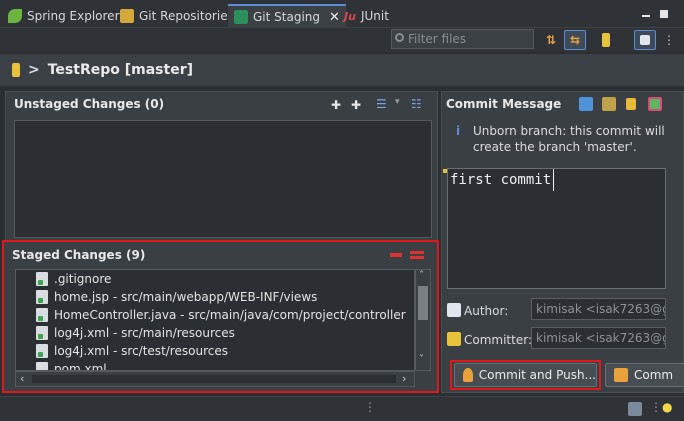 This screenshot has width=684, height=421. I want to click on tab-git-staging: Git Staging ✕, so click(287, 16).